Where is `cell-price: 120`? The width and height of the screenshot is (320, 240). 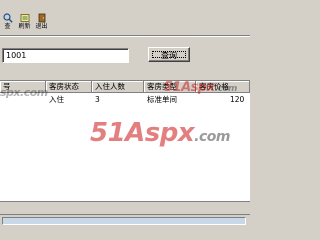 cell-price: 120 is located at coordinates (237, 99).